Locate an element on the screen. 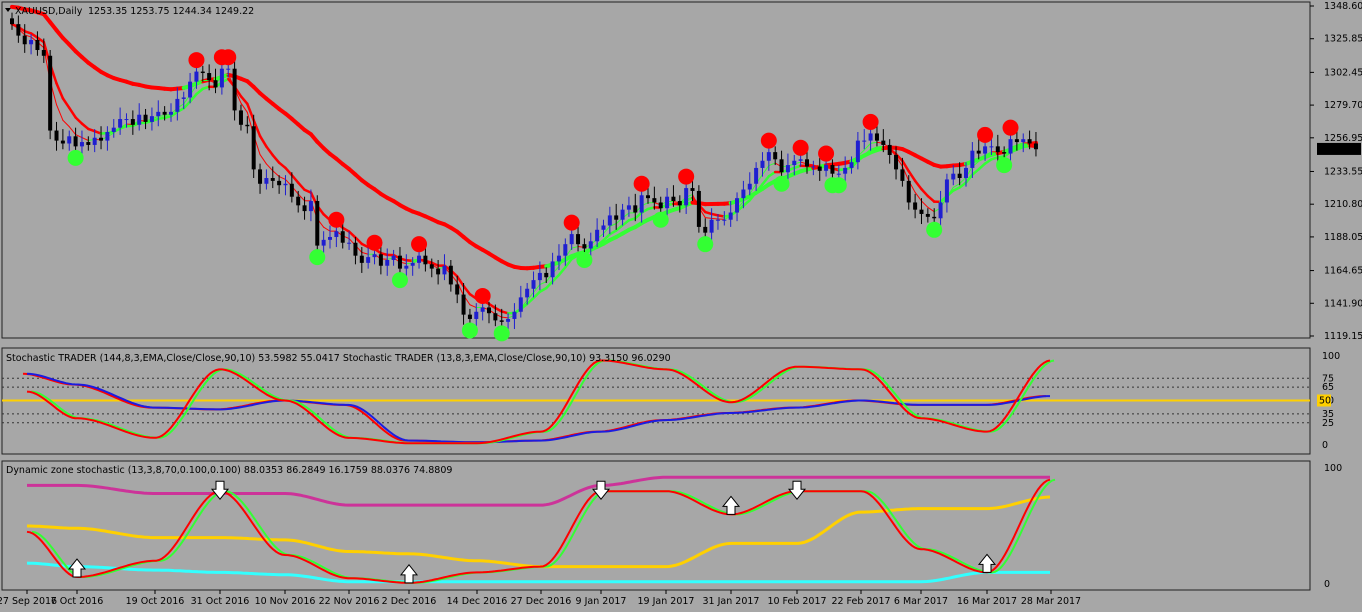 The image size is (1362, 612). stochastic-axis-label: 65 is located at coordinates (1328, 387).